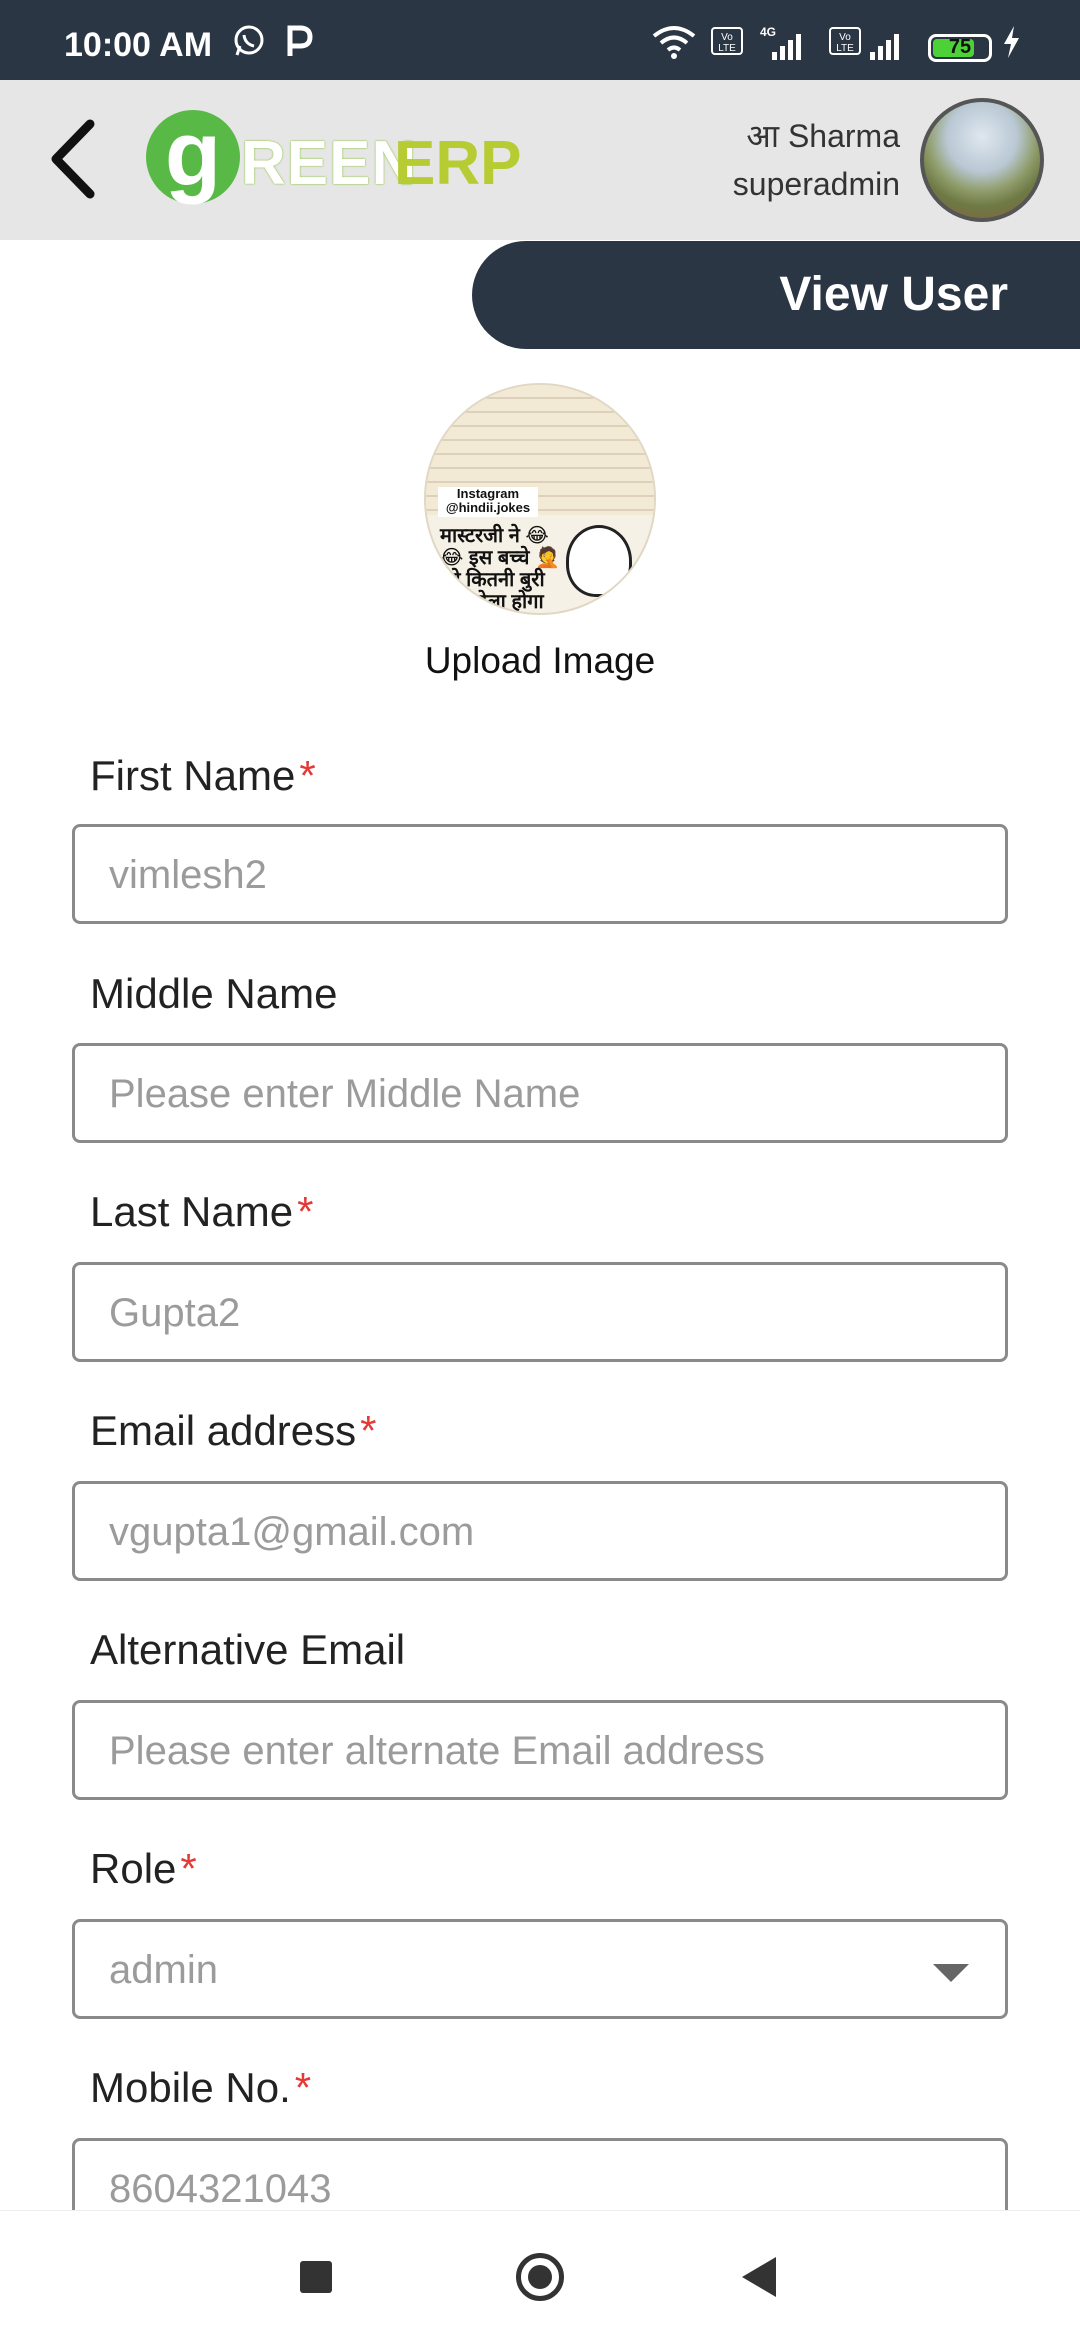  Describe the element at coordinates (951, 1973) in the screenshot. I see `chevron-down-icon` at that location.